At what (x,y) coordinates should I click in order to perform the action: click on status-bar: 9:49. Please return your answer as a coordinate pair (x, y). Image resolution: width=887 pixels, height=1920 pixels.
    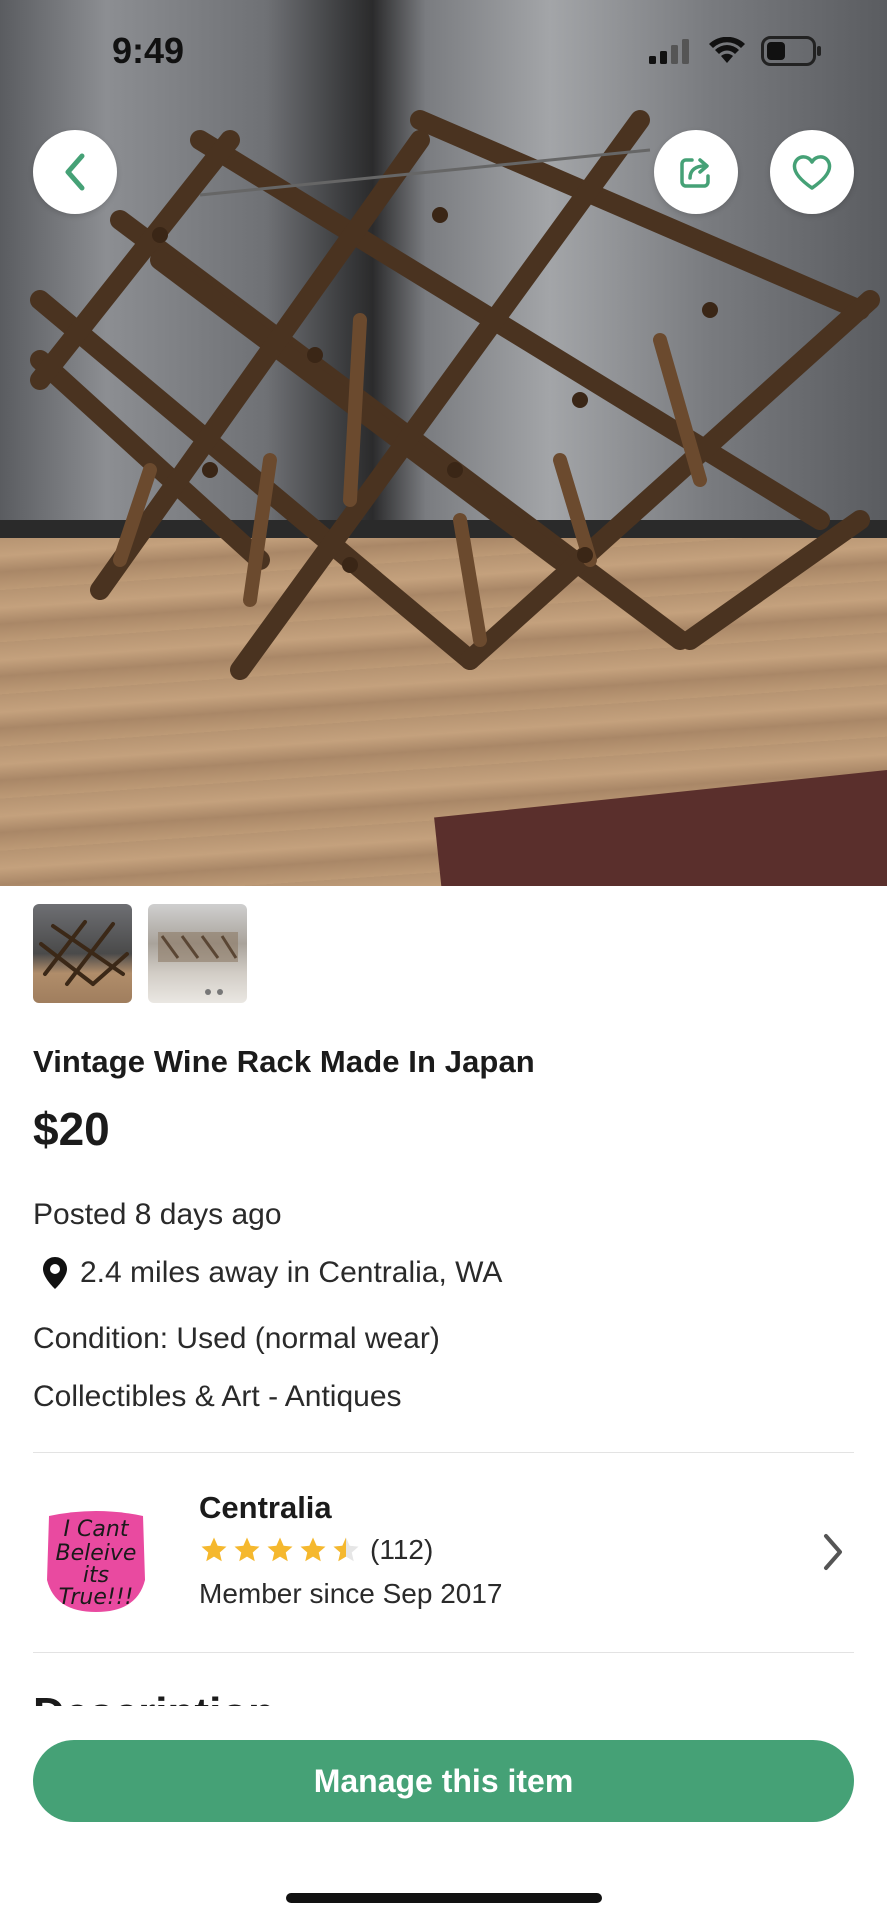
    Looking at the image, I should click on (443, 50).